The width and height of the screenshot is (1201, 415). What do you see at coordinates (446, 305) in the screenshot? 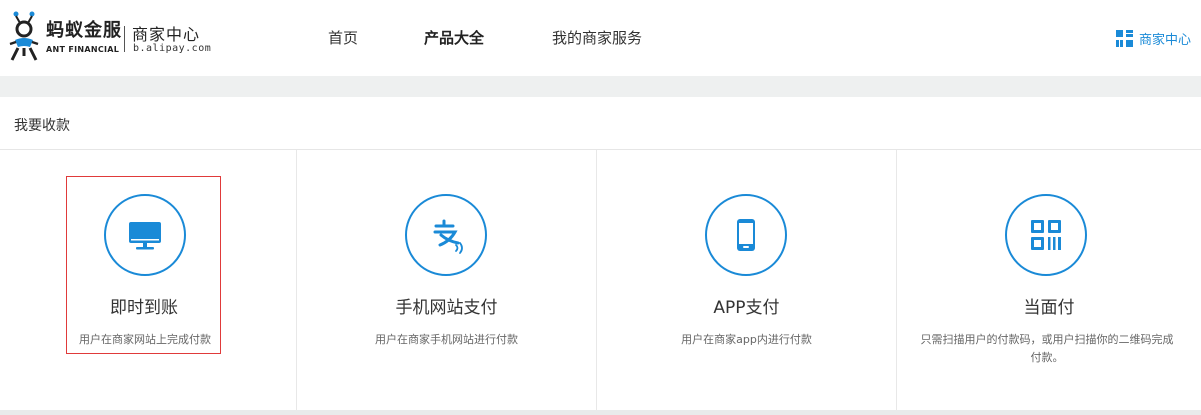
I see `card-title: 手机网站支付` at bounding box center [446, 305].